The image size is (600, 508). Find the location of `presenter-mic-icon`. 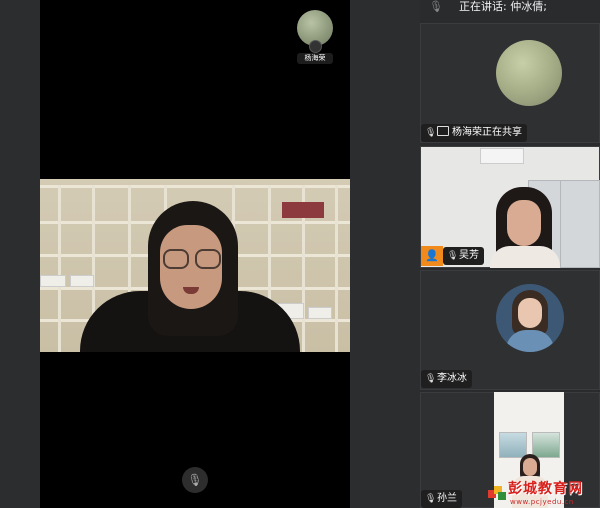

presenter-mic-icon is located at coordinates (315, 46).